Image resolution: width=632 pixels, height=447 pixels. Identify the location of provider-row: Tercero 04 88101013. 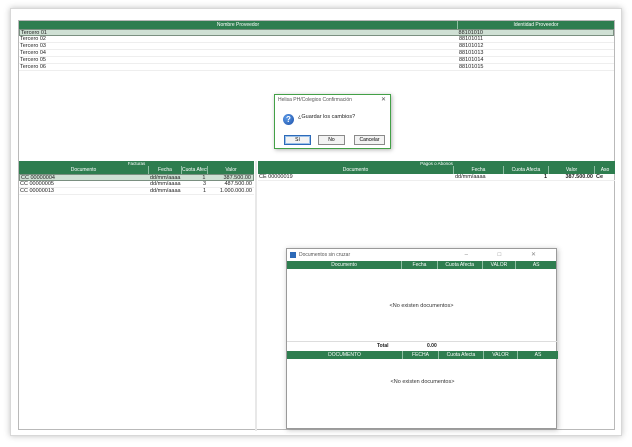
(316, 53).